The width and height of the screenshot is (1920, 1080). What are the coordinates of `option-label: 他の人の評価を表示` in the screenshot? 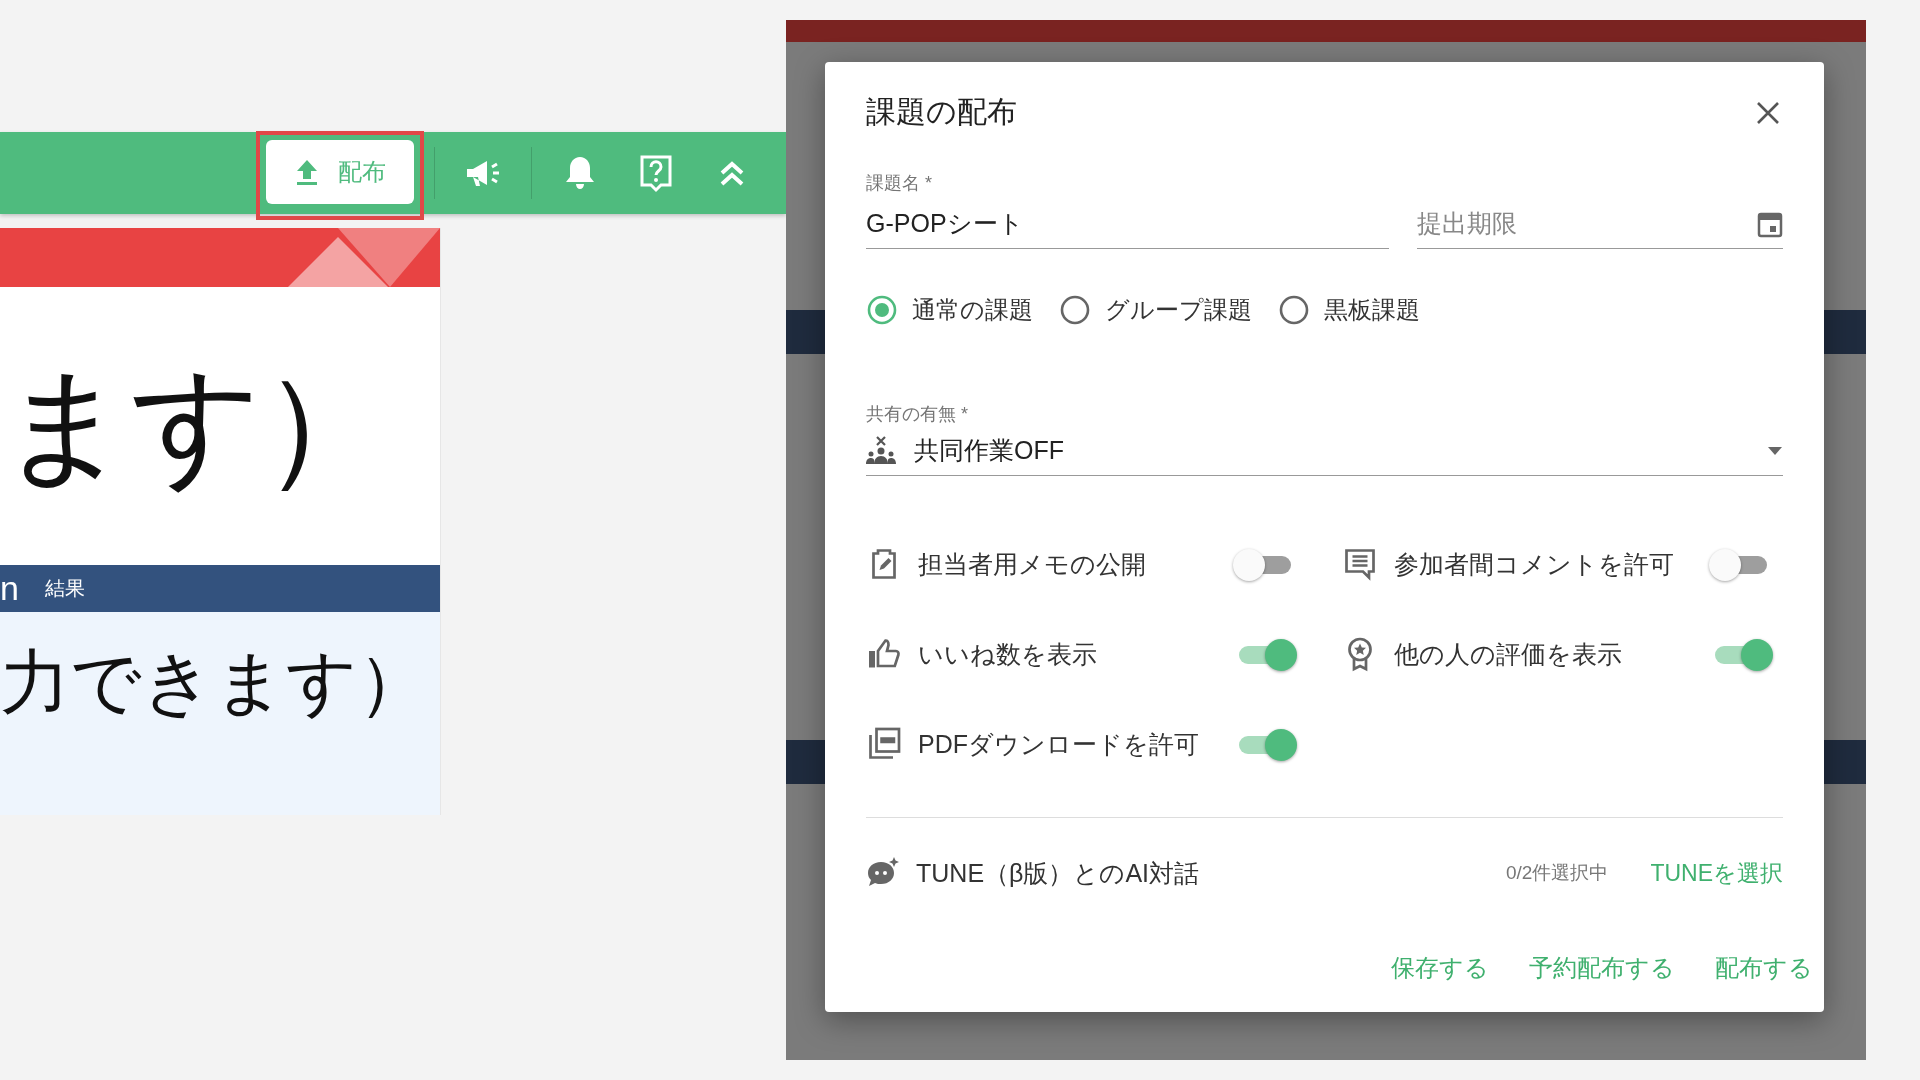 It's located at (1508, 654).